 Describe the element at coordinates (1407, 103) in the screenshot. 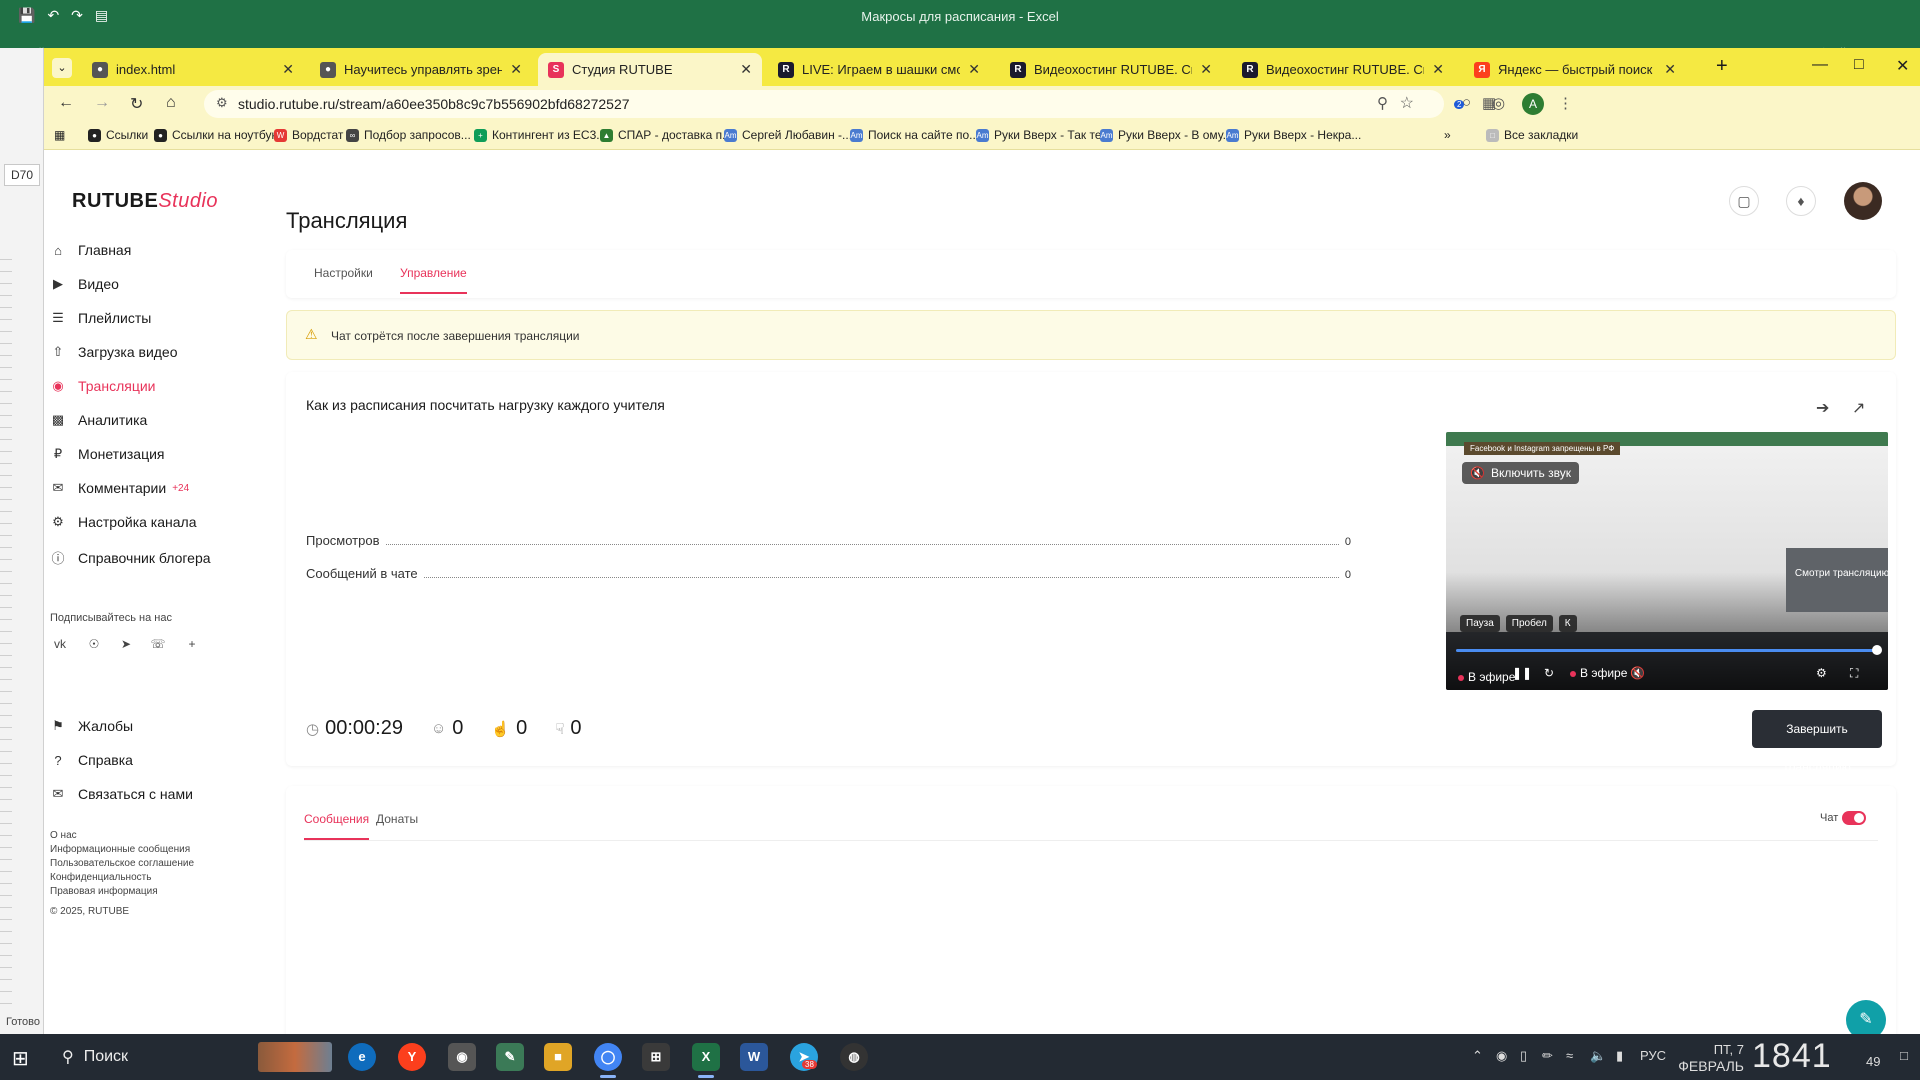

I see `bookmark-star-icon: ☆` at that location.